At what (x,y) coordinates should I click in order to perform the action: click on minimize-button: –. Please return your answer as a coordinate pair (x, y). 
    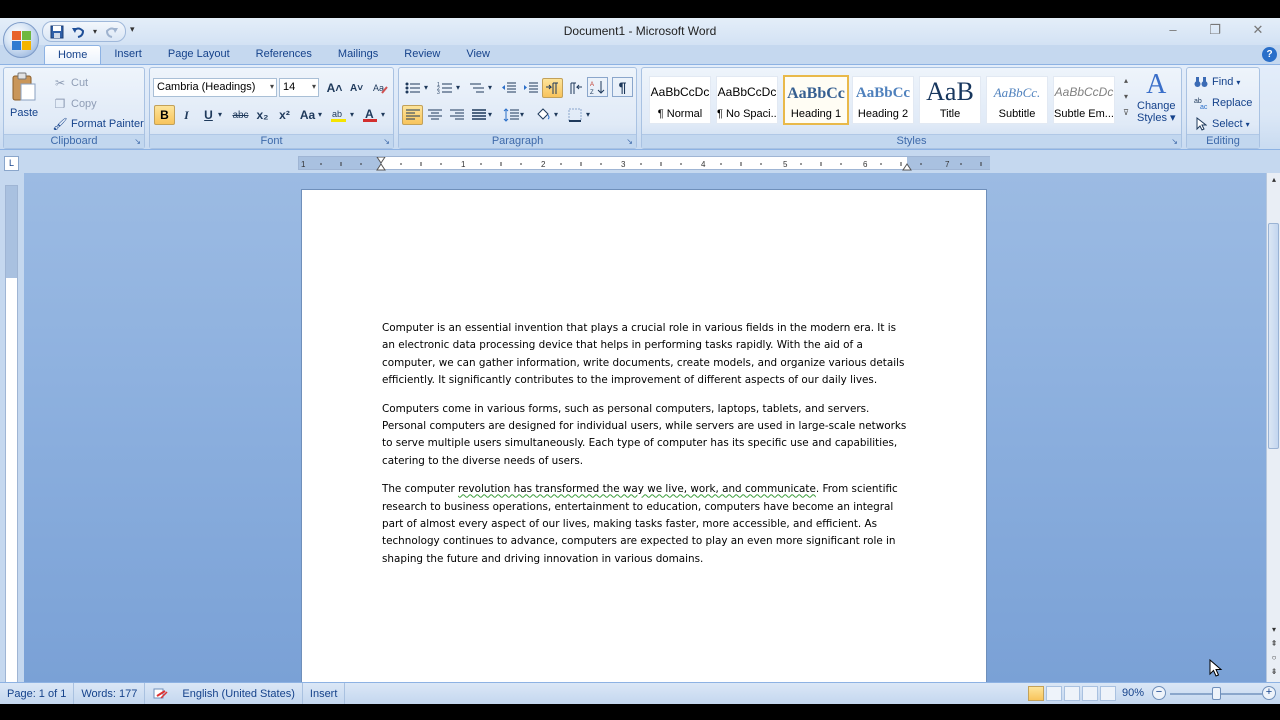
    Looking at the image, I should click on (1173, 31).